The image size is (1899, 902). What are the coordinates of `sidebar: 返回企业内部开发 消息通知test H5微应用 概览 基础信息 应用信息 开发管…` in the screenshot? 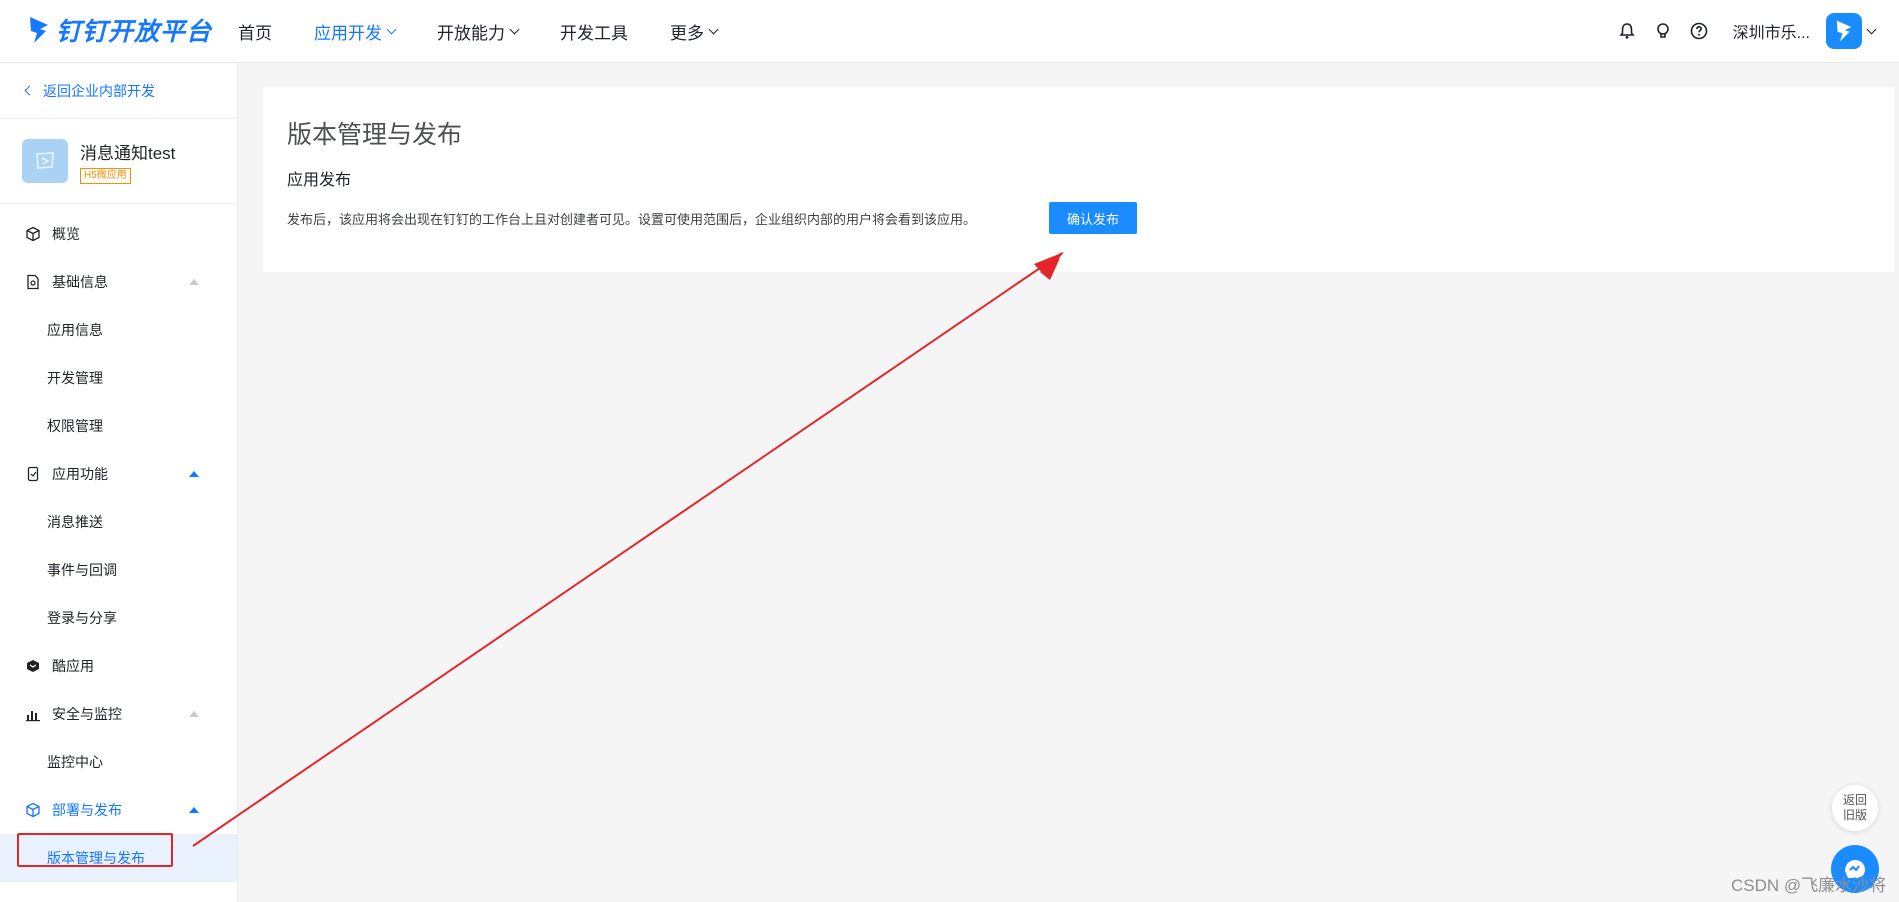 It's located at (119, 482).